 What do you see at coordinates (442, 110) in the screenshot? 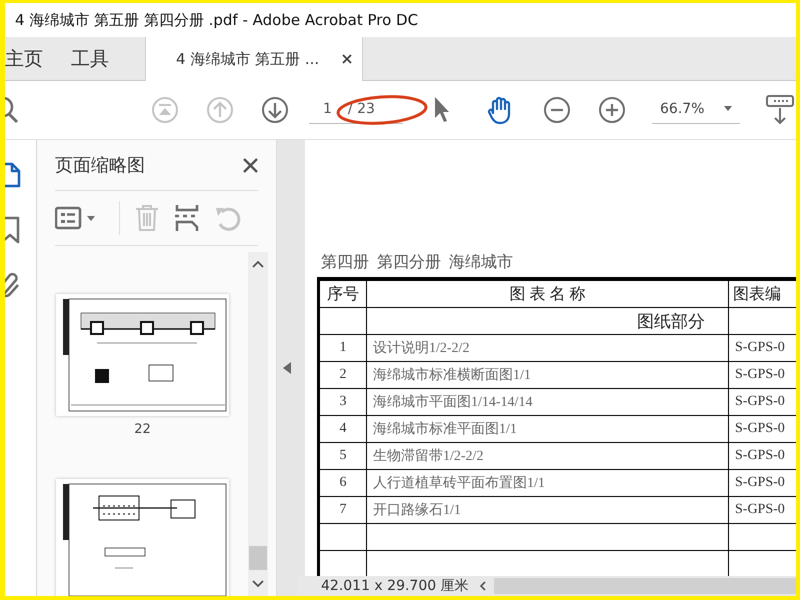
I see `cursor-icon` at bounding box center [442, 110].